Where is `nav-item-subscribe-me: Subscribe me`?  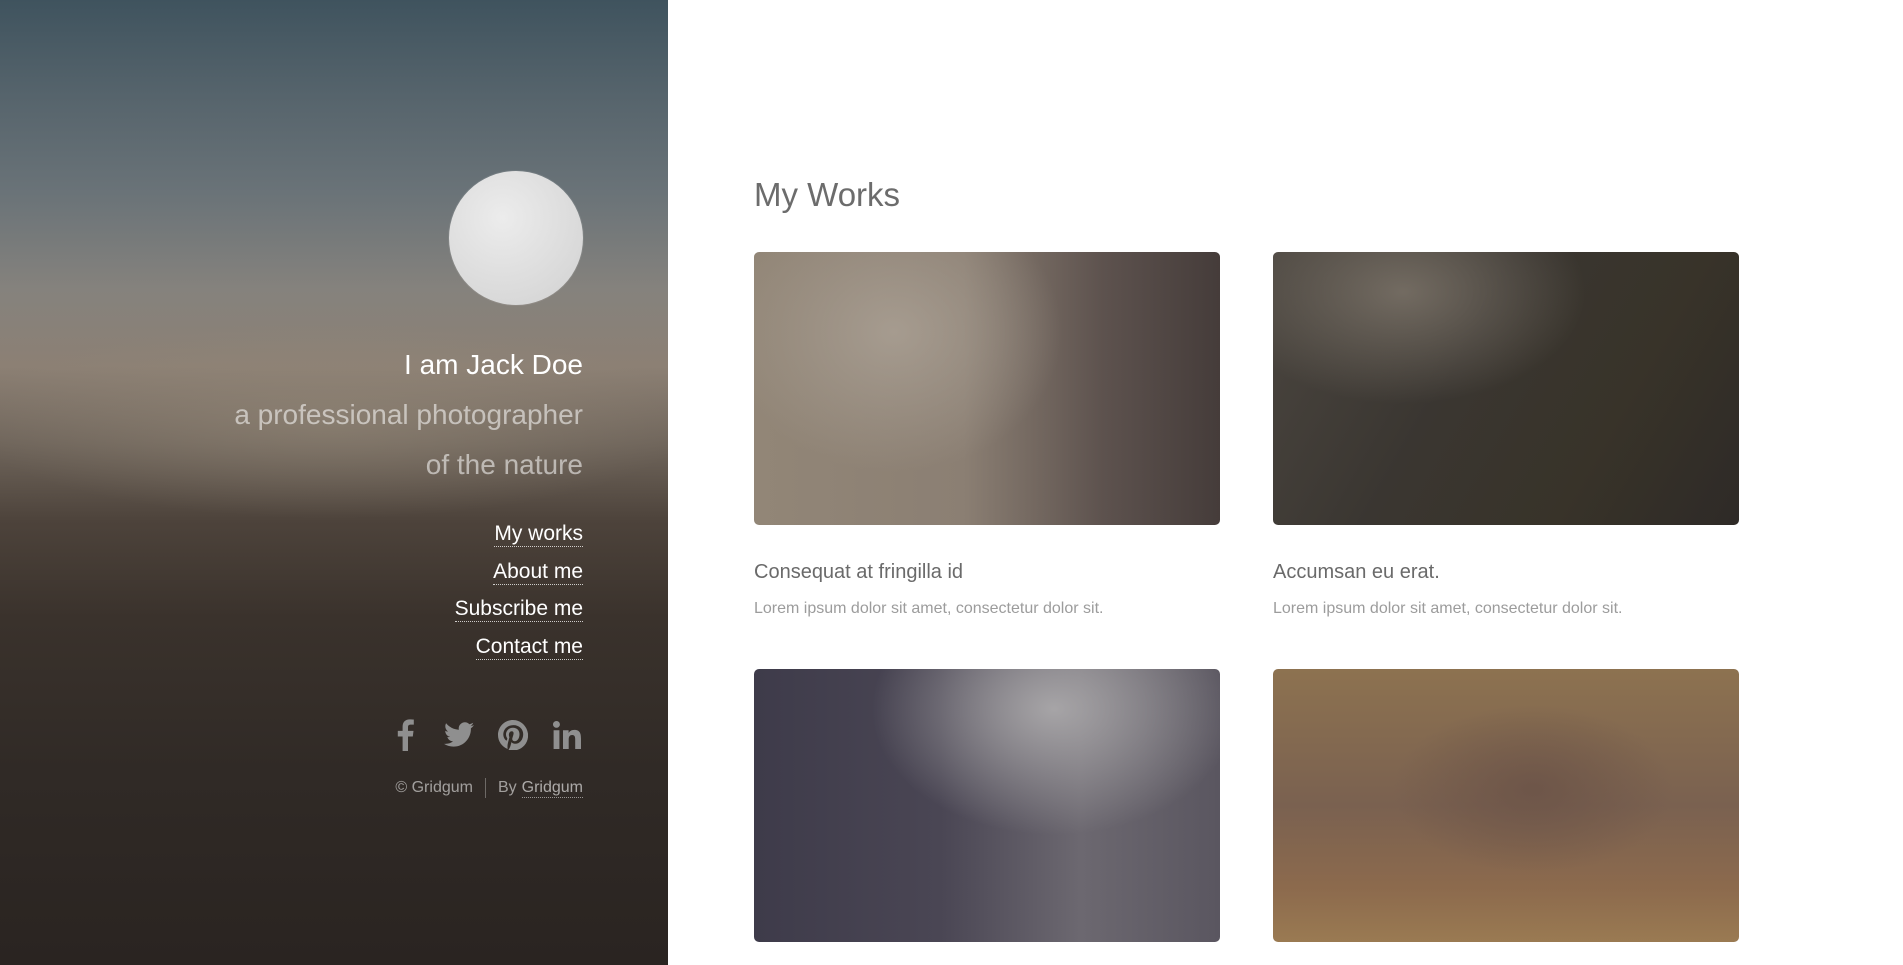 nav-item-subscribe-me: Subscribe me is located at coordinates (333, 616).